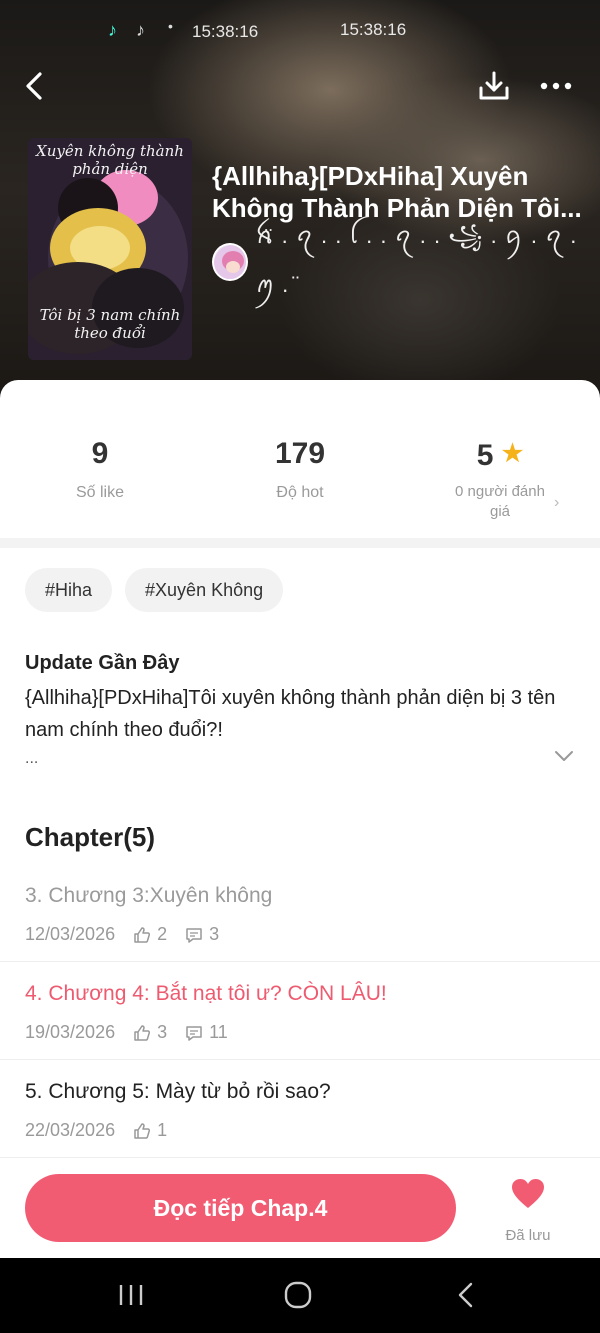  I want to click on chevron-down-icon, so click(564, 756).